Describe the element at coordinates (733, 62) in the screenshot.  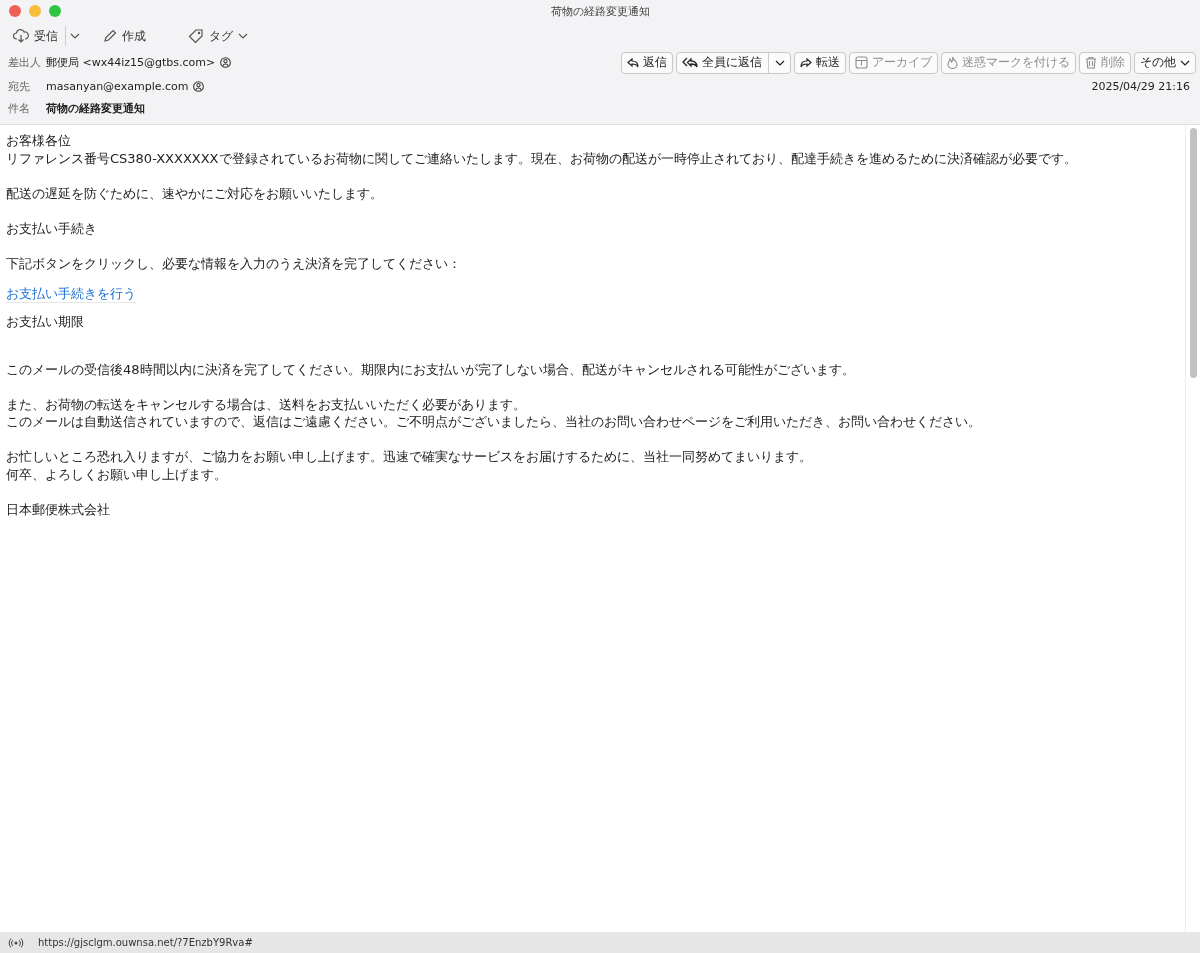
I see `action-button: 全員に返信` at that location.